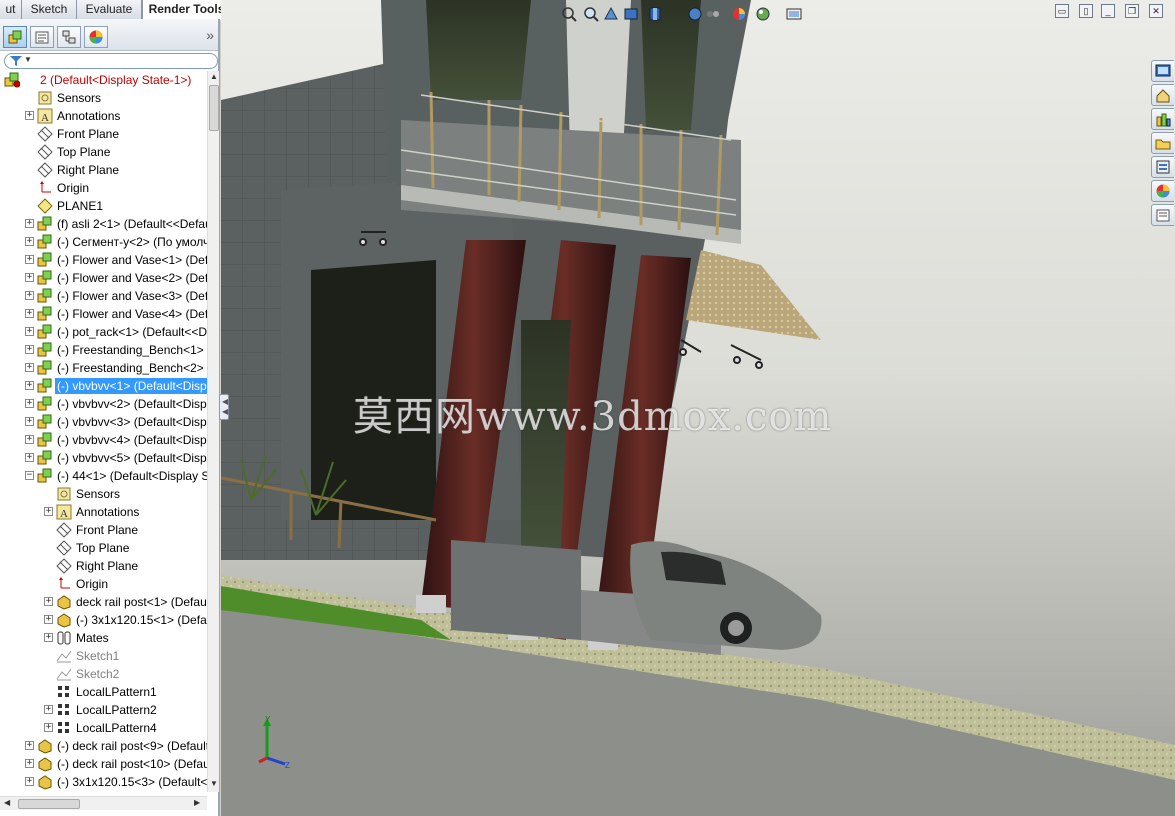 The image size is (1175, 816). Describe the element at coordinates (11, 9) in the screenshot. I see `tab-ut: ut` at that location.